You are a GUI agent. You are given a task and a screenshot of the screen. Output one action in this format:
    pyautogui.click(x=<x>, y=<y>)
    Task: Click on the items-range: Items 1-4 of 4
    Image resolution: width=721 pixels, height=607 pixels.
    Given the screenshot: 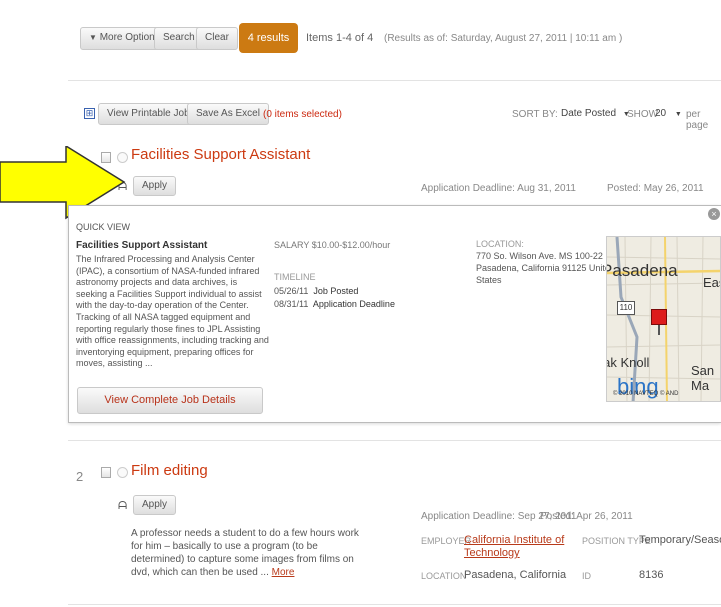 What is the action you would take?
    pyautogui.click(x=340, y=38)
    